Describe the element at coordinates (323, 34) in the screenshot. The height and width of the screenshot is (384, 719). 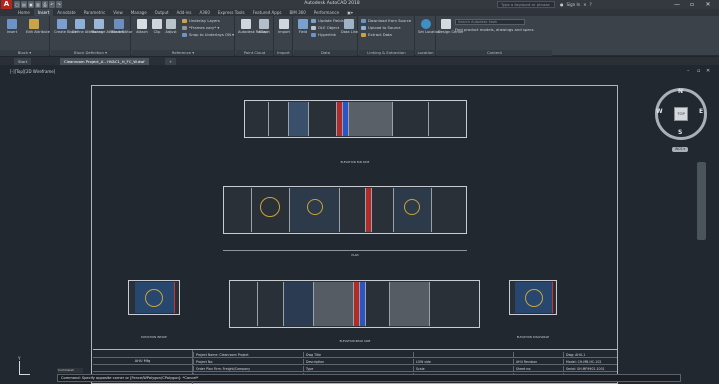
I see `hyperlink-button: Hyperlink` at that location.